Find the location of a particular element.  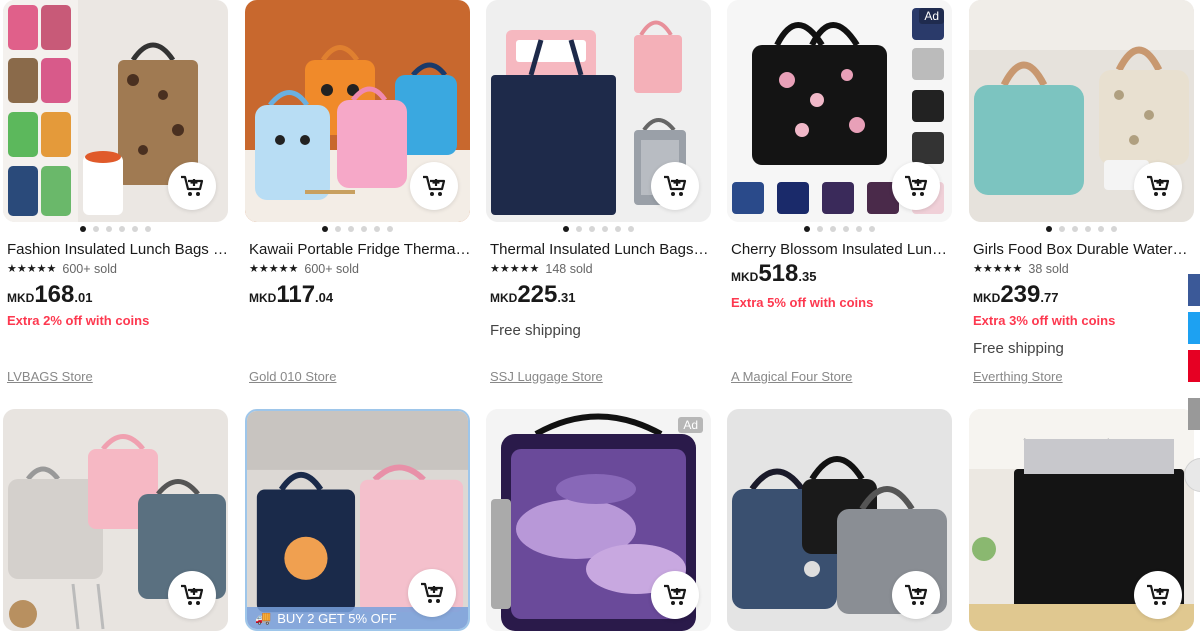

coins-discount: Extra 5% off with coins is located at coordinates (802, 302).